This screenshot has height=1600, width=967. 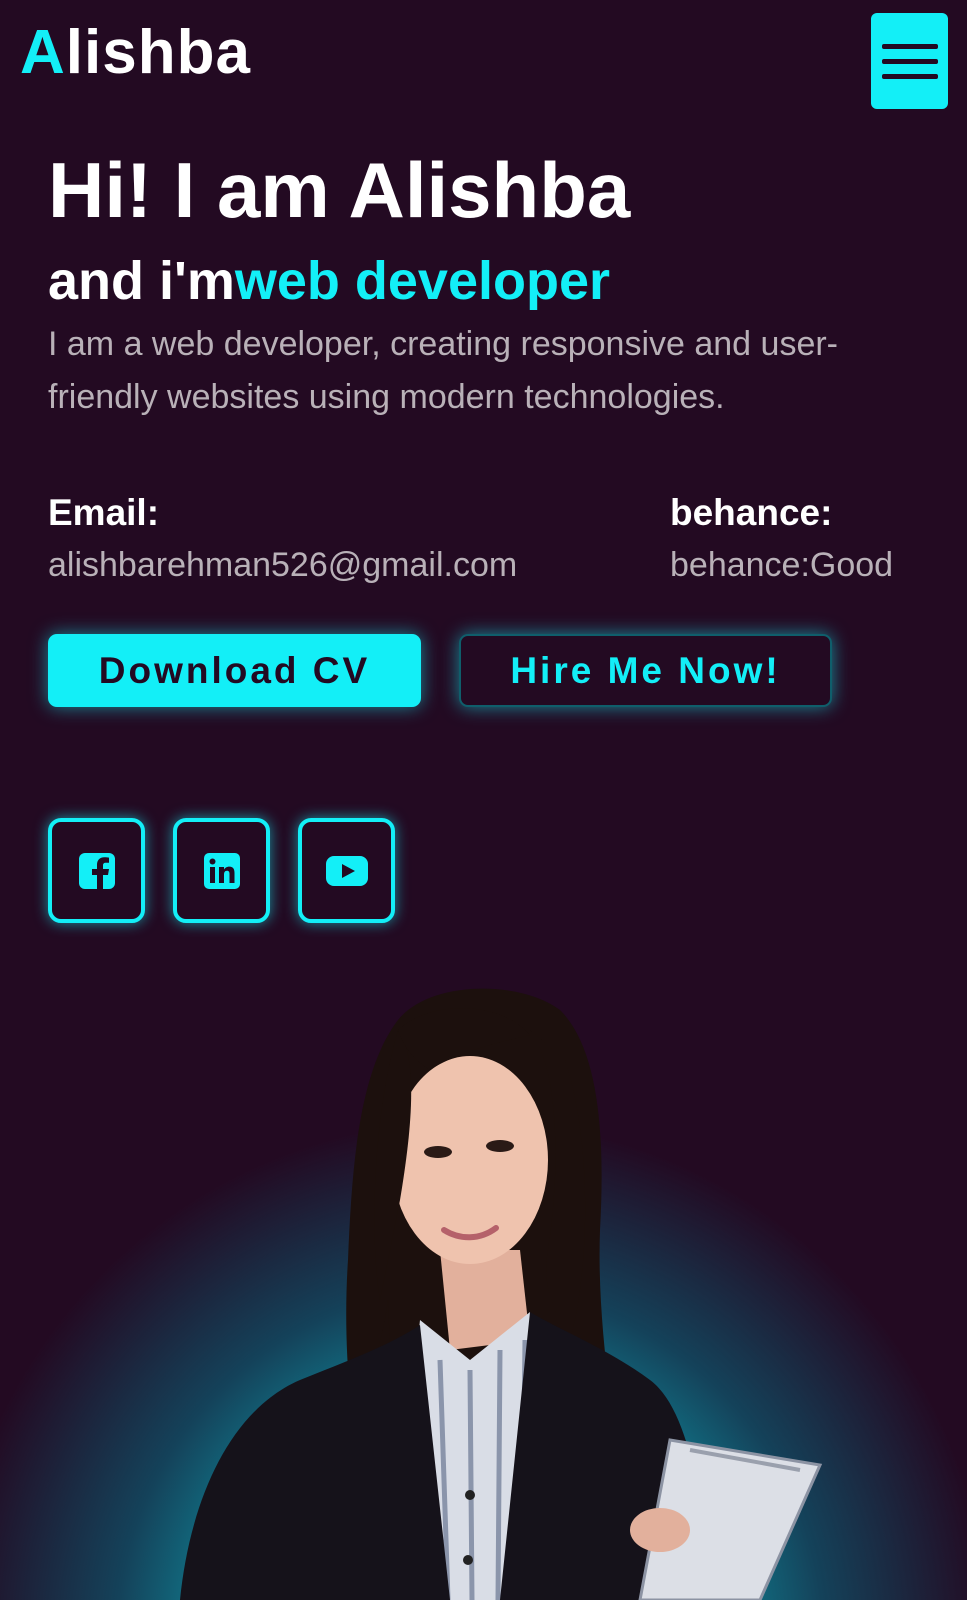 I want to click on hamburger-menu-button, so click(x=909, y=61).